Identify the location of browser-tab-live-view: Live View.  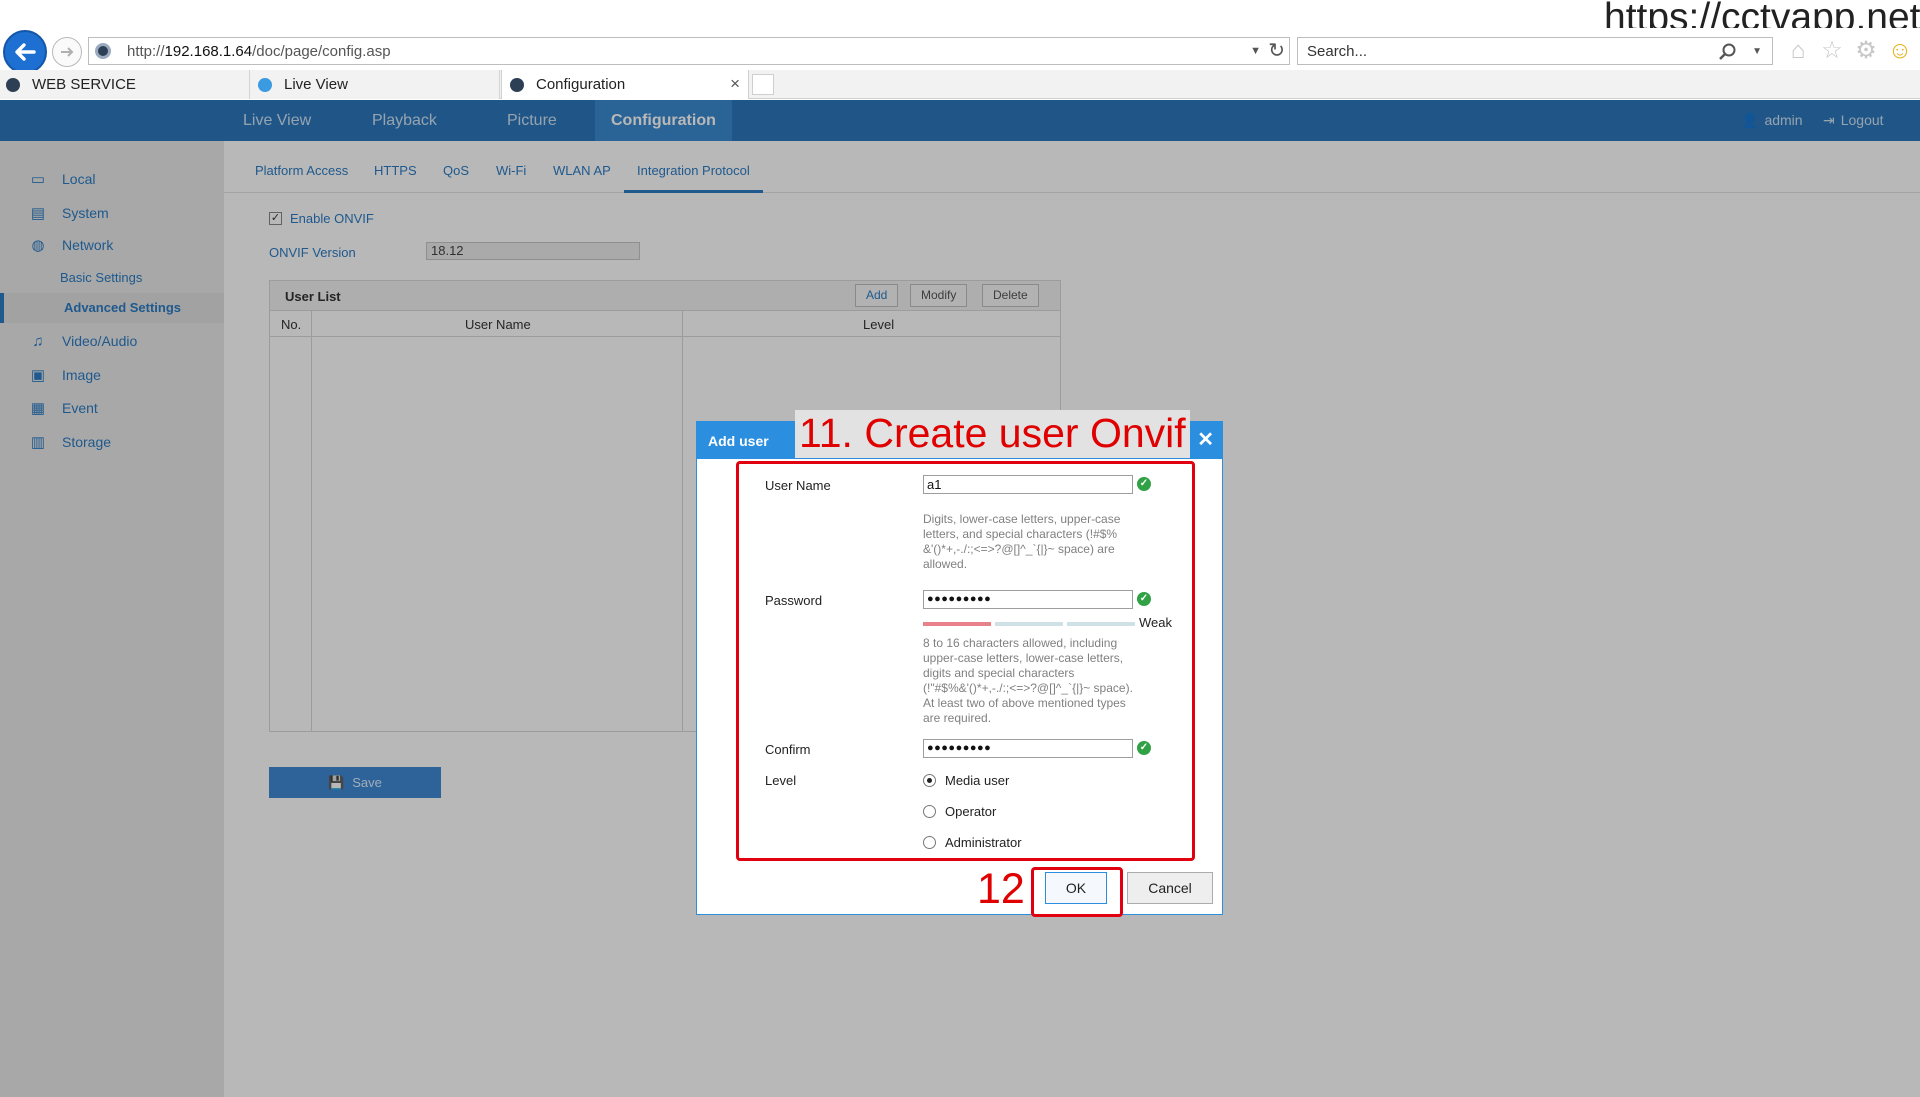
(375, 84).